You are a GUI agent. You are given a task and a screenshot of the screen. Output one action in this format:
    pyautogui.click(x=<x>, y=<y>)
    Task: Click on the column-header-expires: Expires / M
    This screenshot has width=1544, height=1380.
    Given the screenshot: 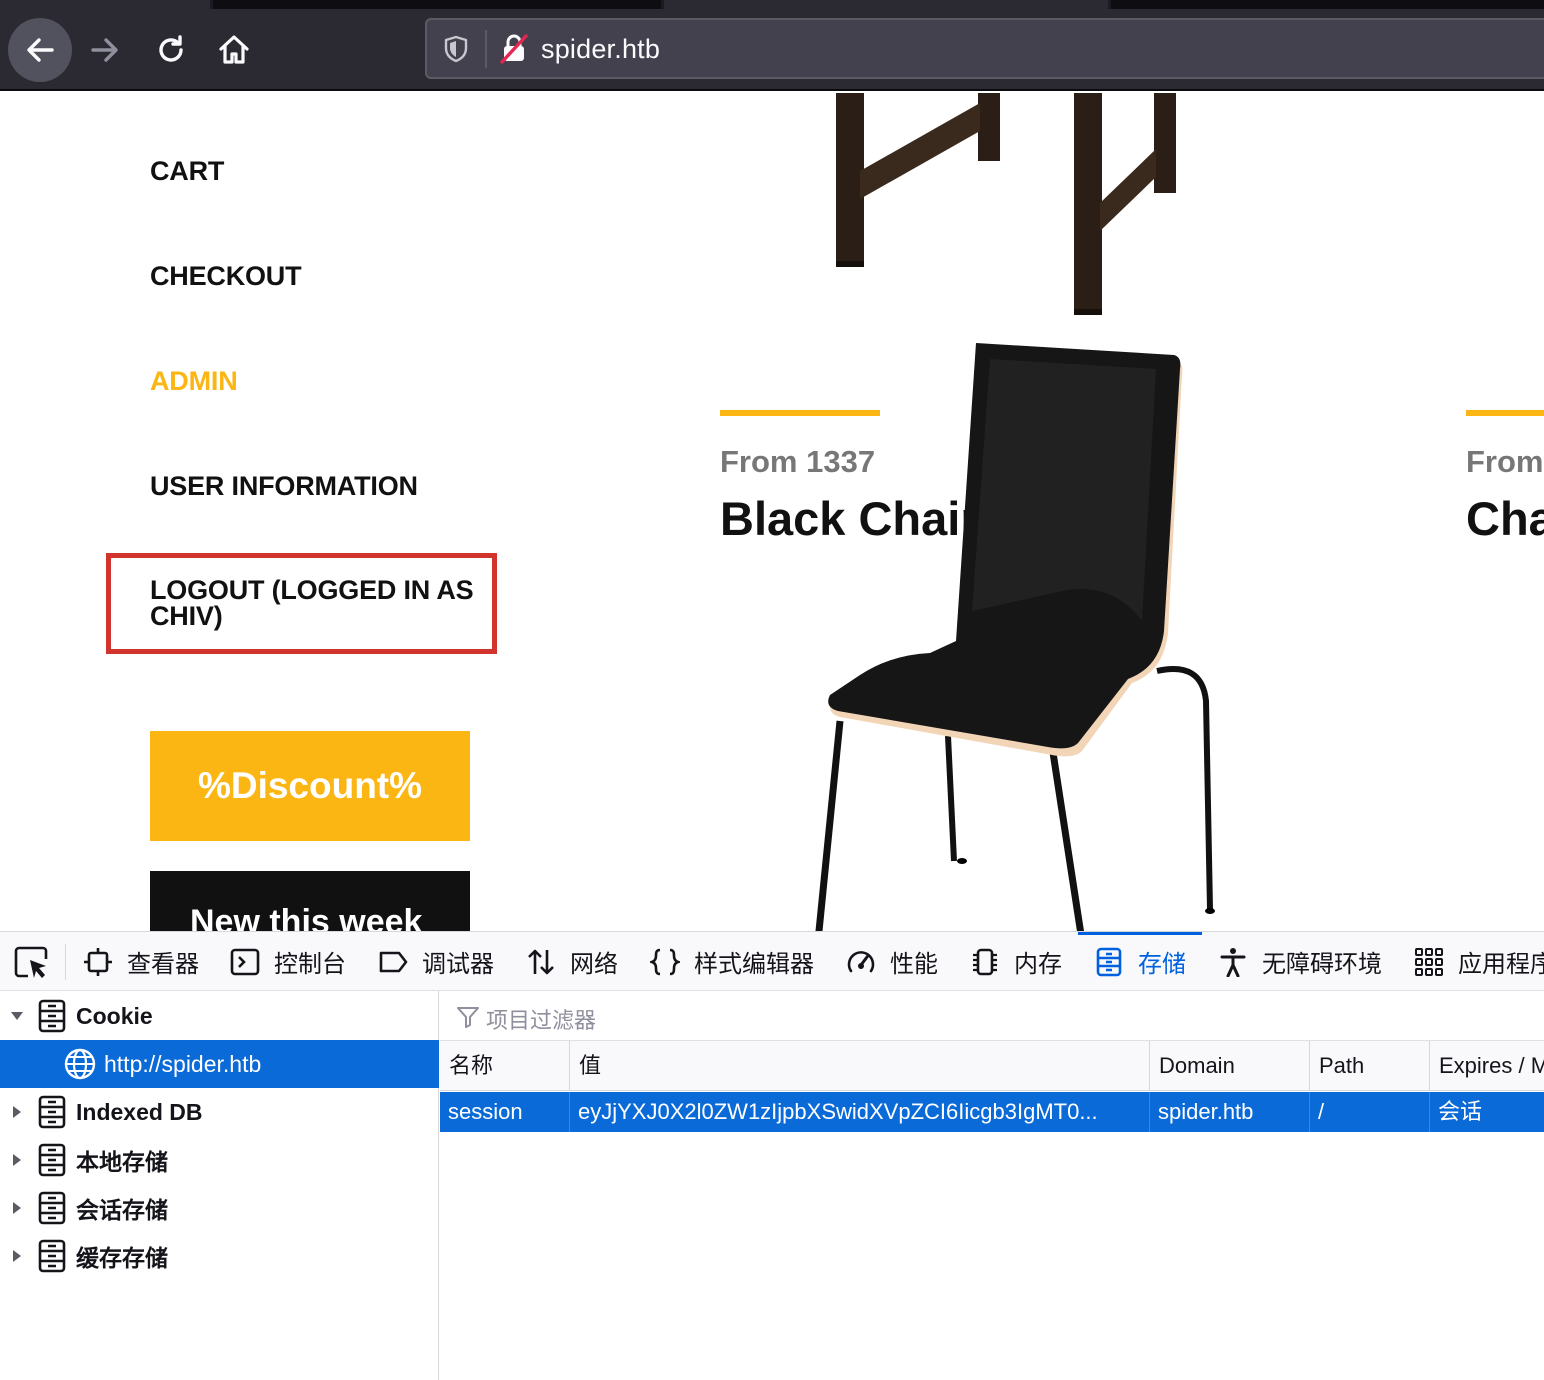 What is the action you would take?
    pyautogui.click(x=1486, y=1066)
    